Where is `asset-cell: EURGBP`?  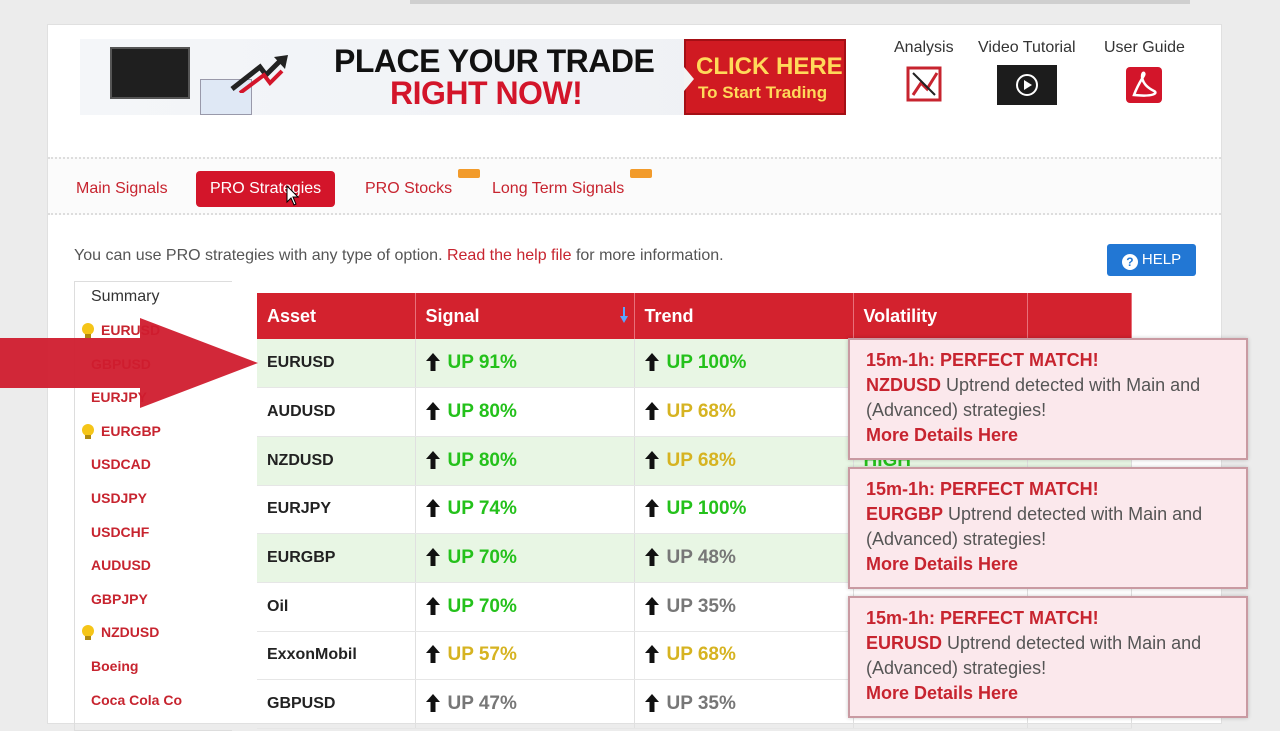 asset-cell: EURGBP is located at coordinates (336, 558).